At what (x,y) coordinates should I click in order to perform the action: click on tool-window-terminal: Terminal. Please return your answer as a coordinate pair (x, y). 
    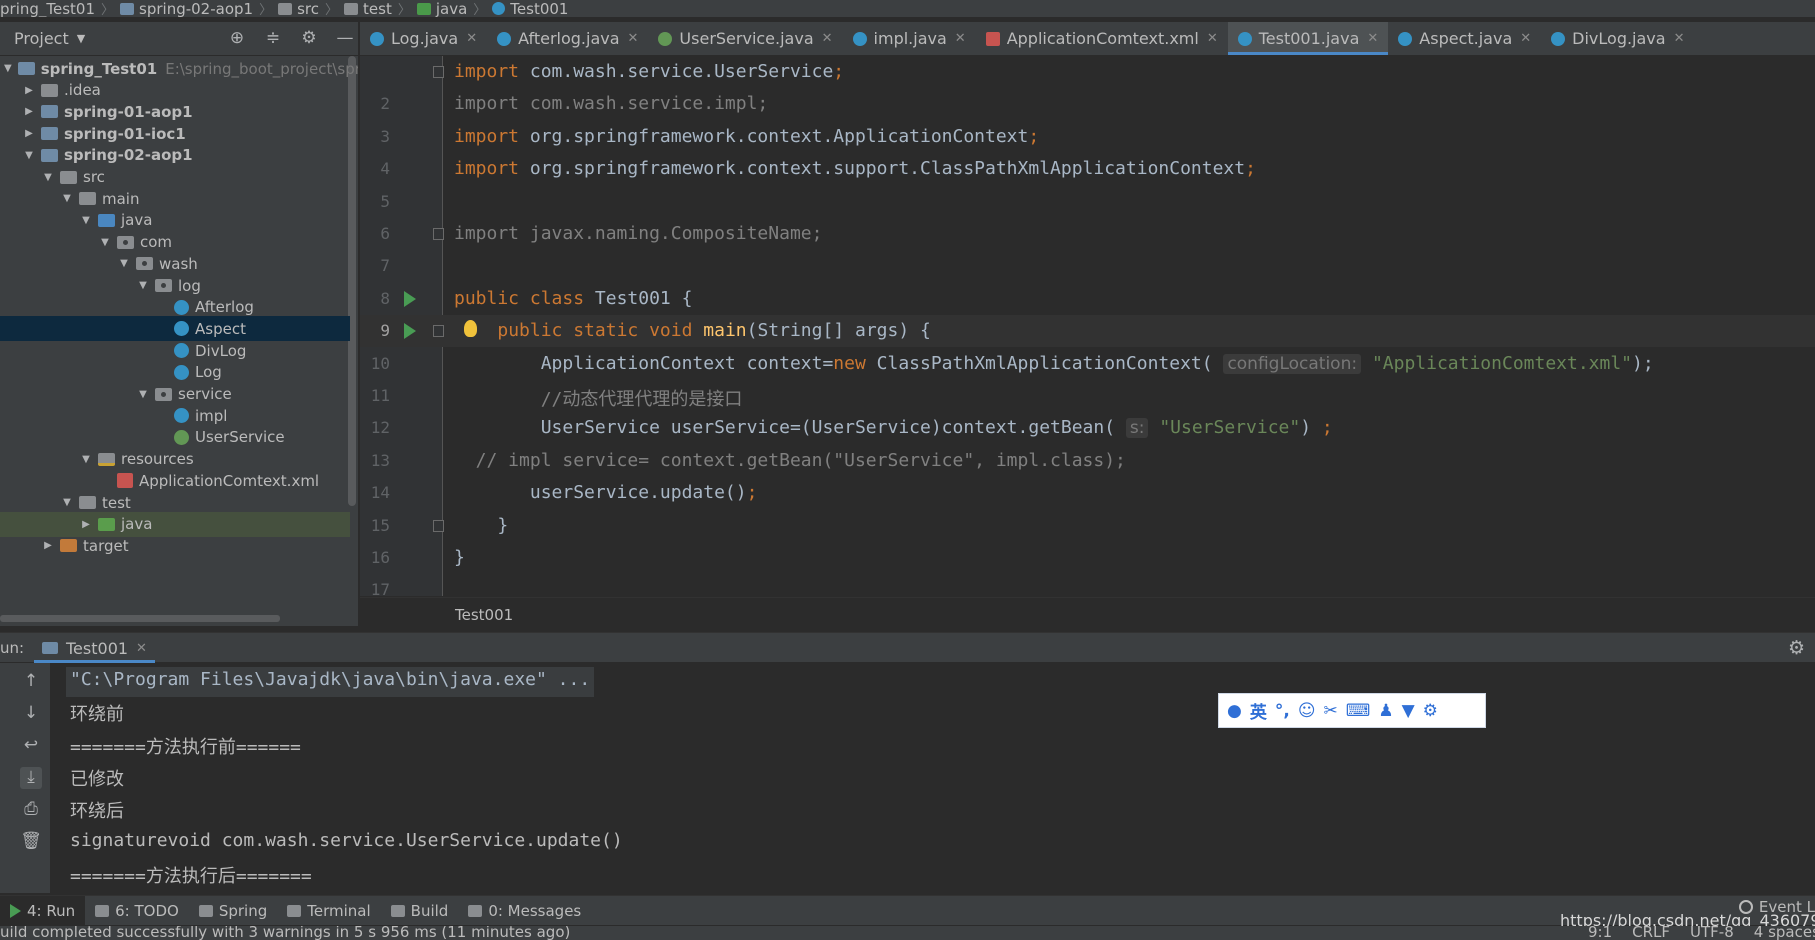
    Looking at the image, I should click on (328, 911).